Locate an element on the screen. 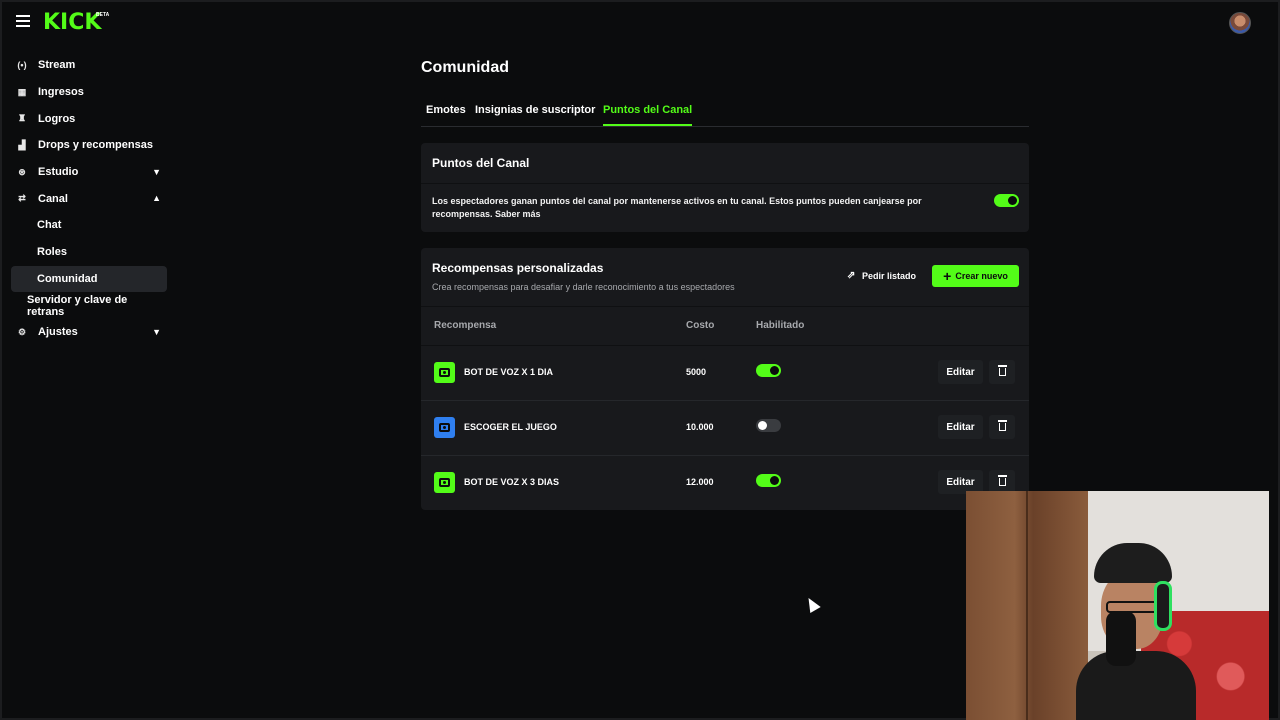  reward-cost: 10.000 is located at coordinates (700, 427).